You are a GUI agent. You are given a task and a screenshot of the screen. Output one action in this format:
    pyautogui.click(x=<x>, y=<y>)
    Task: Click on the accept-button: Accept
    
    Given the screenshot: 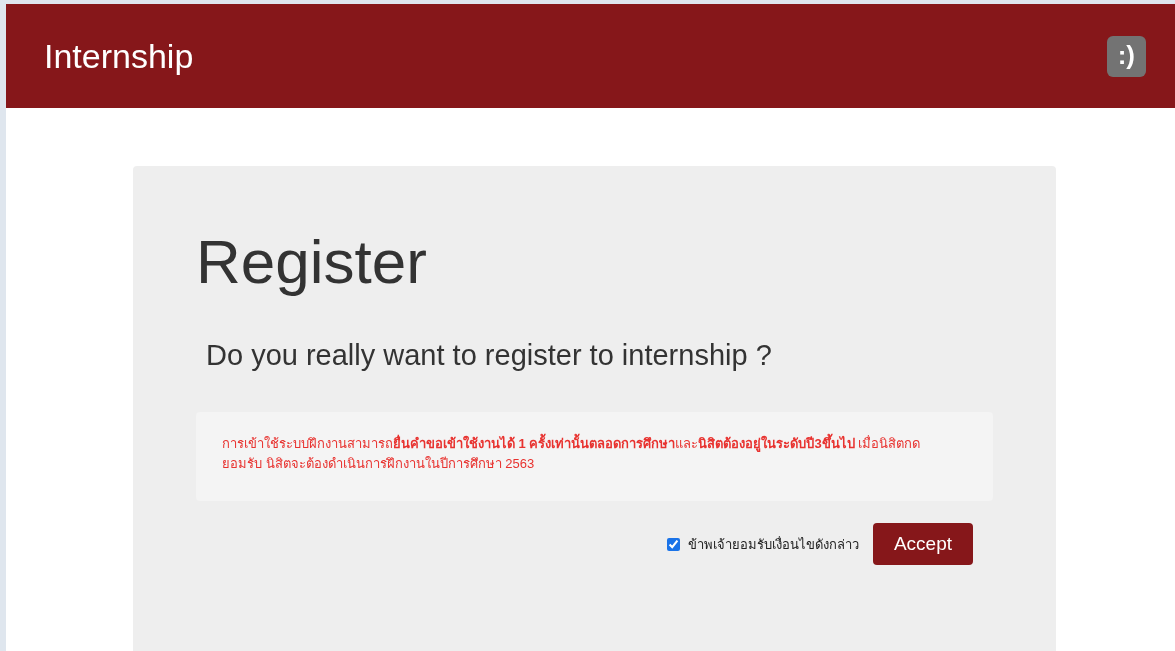 What is the action you would take?
    pyautogui.click(x=922, y=544)
    